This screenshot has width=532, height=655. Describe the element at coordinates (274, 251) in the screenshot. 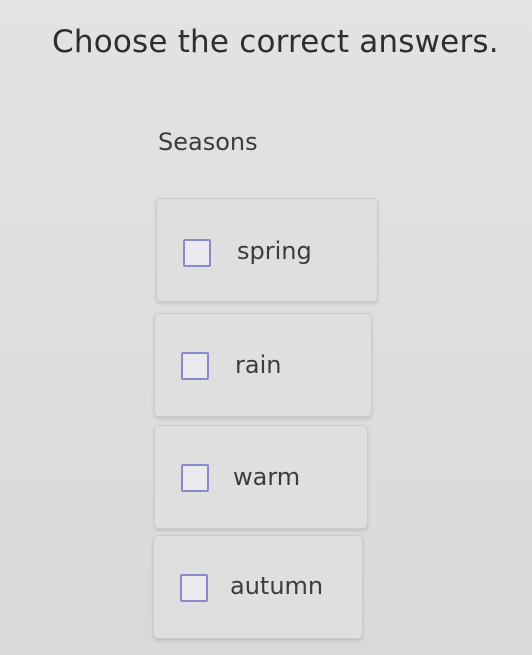

I see `option-label: spring` at that location.